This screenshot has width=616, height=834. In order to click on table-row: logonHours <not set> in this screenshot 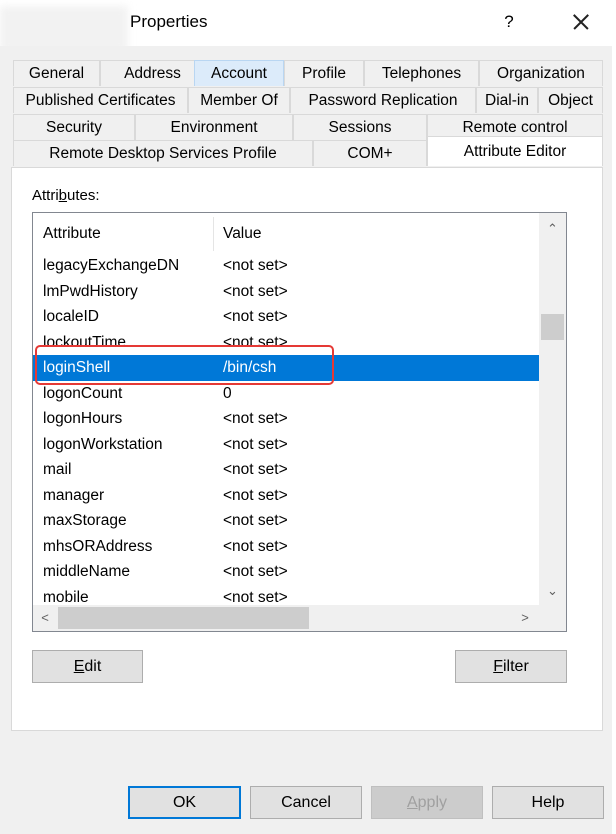, I will do `click(286, 419)`.